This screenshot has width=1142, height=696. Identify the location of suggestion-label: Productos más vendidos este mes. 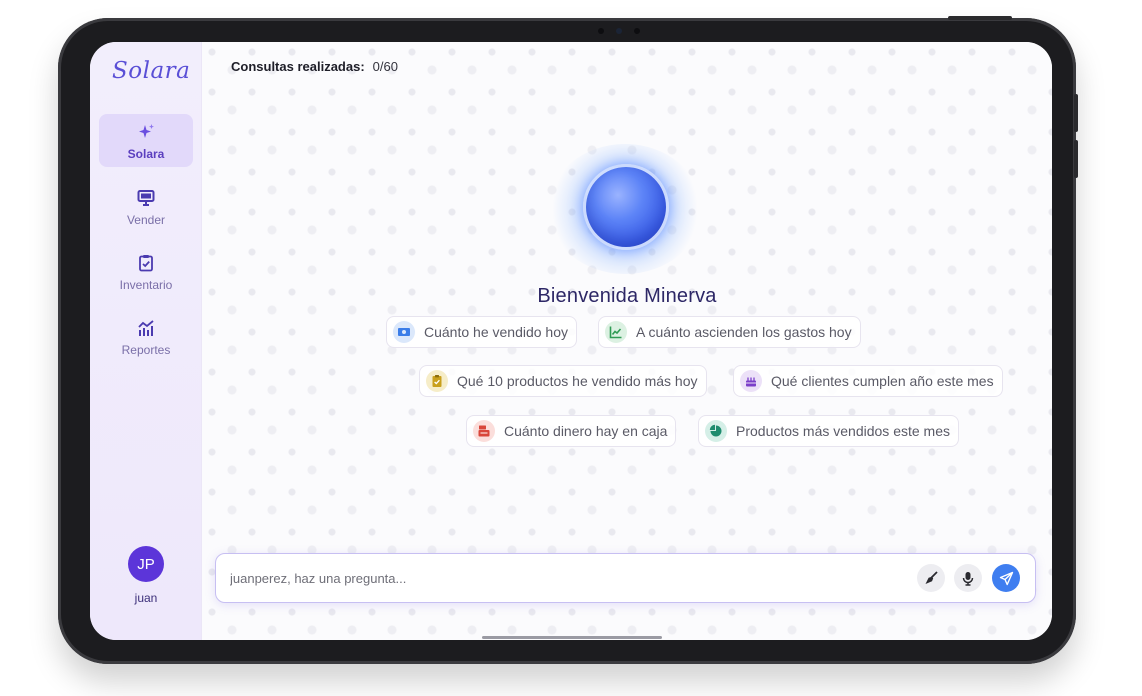
(843, 431).